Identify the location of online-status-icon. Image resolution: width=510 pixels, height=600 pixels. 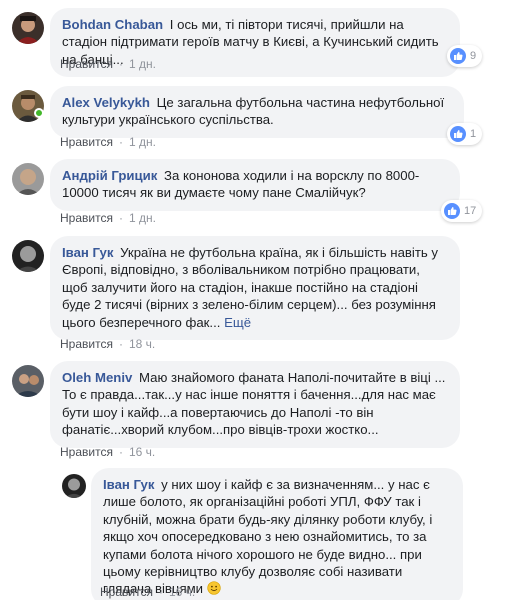
(39, 113).